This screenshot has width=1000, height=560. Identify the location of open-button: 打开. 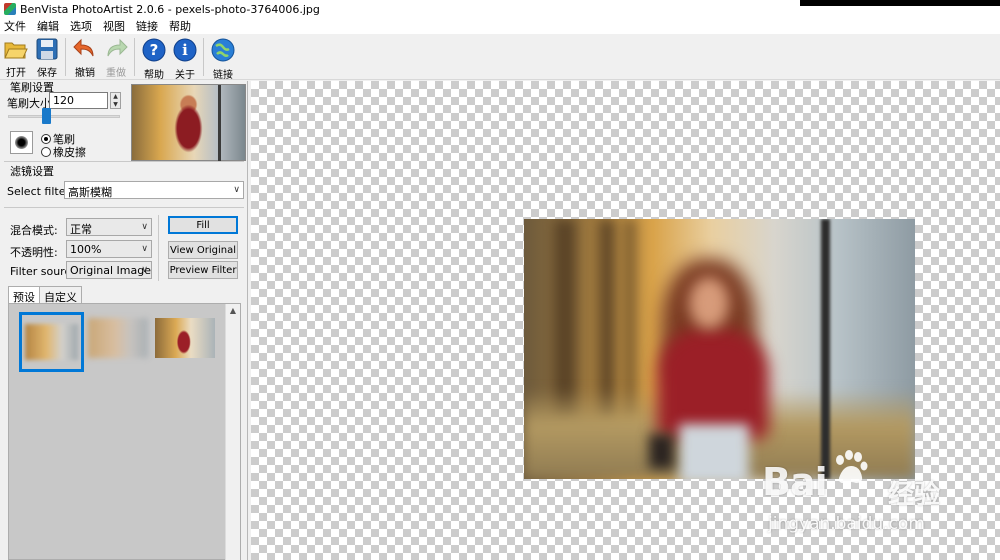
(16, 56).